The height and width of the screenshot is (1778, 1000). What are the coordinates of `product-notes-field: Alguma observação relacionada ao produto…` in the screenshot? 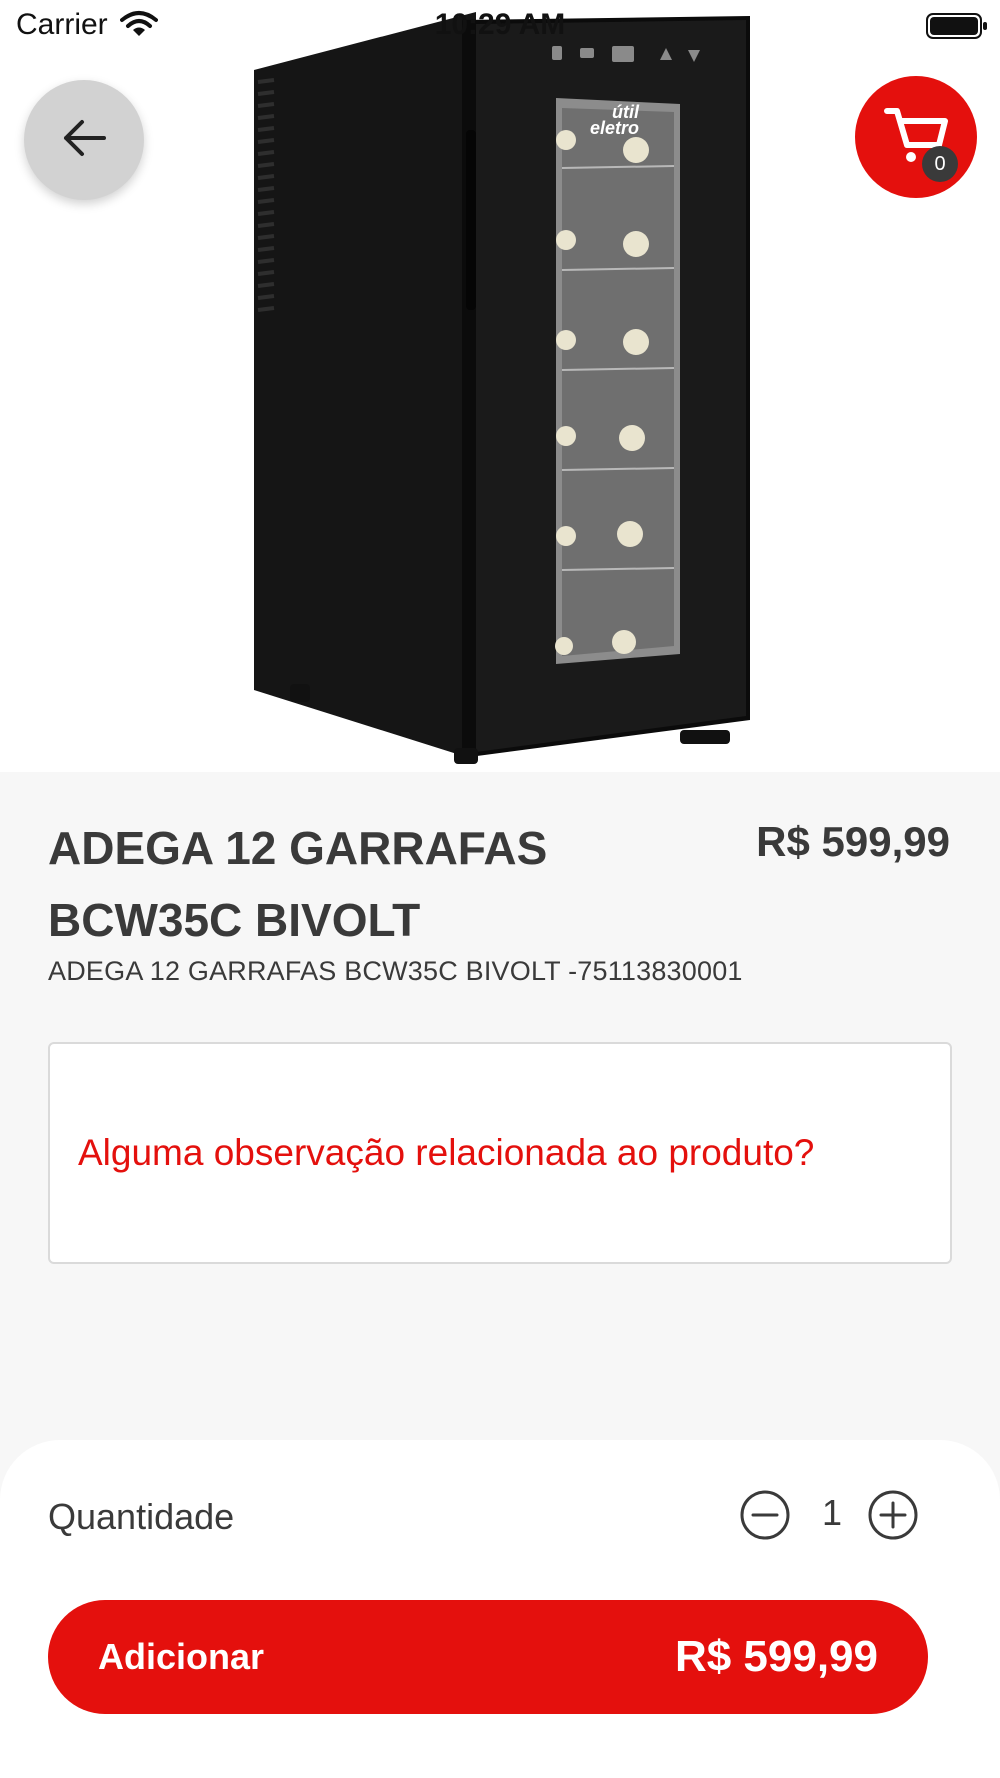 It's located at (500, 1153).